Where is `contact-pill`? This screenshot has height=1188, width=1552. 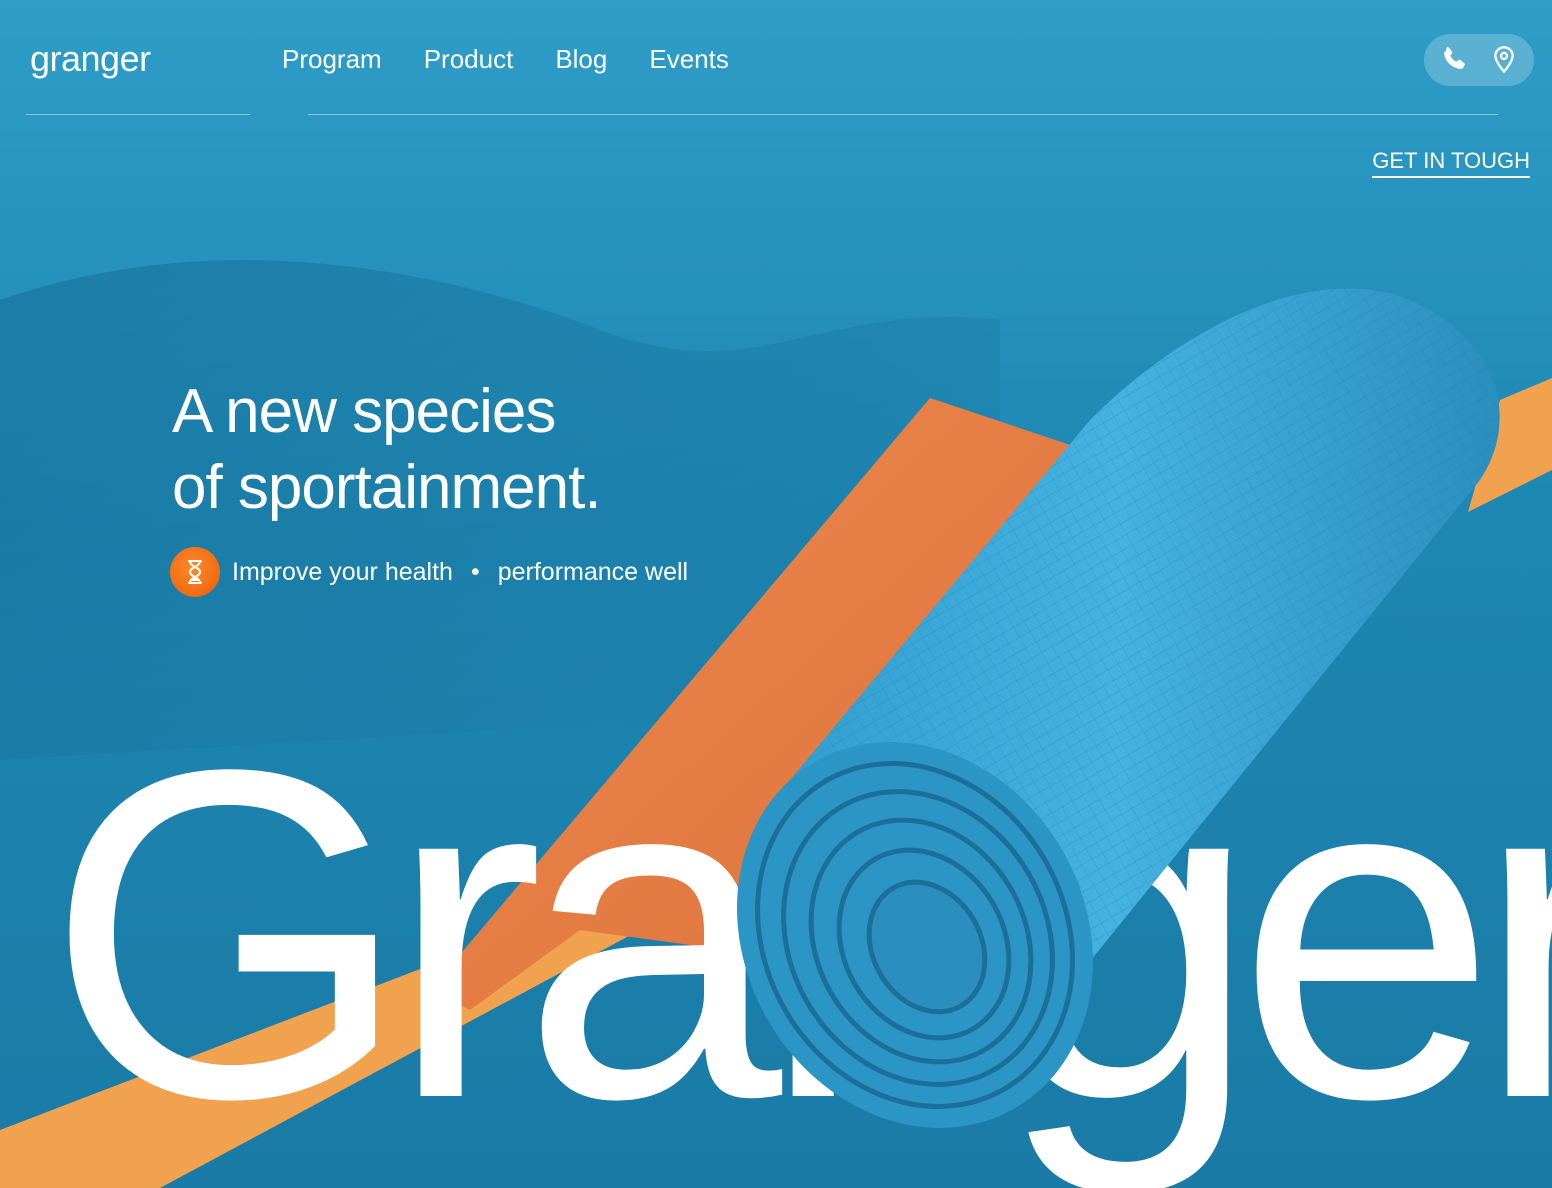
contact-pill is located at coordinates (1479, 60).